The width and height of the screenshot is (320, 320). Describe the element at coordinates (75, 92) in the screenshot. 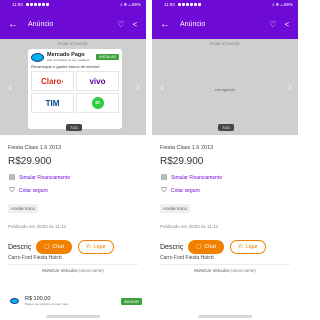

I see `operator-grid: Claro· vivo TIM oi` at that location.